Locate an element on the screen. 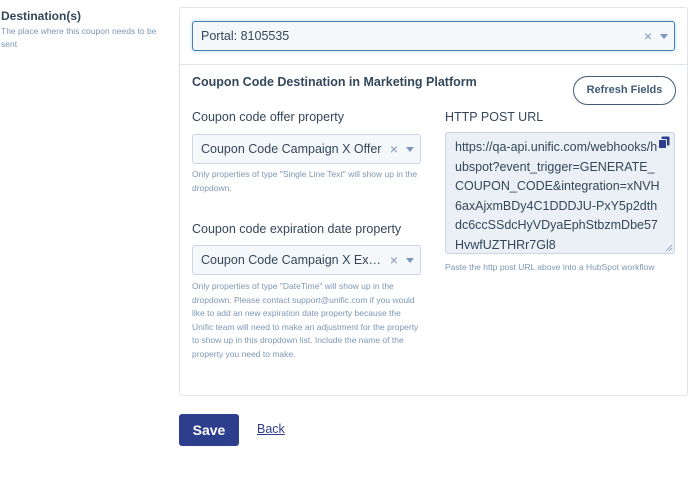 The width and height of the screenshot is (688, 480). portal-select-value: Portal: 8105535 is located at coordinates (245, 36).